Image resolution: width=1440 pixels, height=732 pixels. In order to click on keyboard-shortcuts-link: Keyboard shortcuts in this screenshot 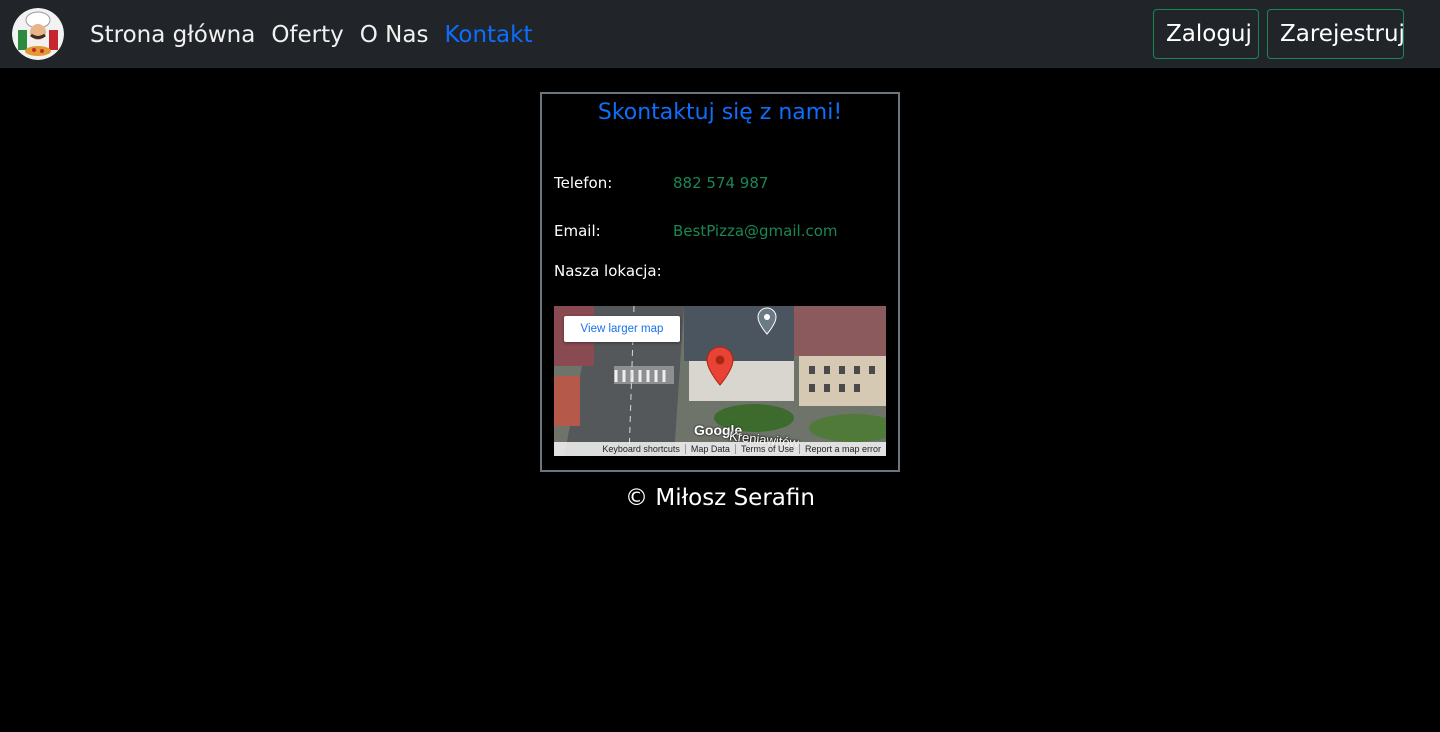, I will do `click(641, 449)`.